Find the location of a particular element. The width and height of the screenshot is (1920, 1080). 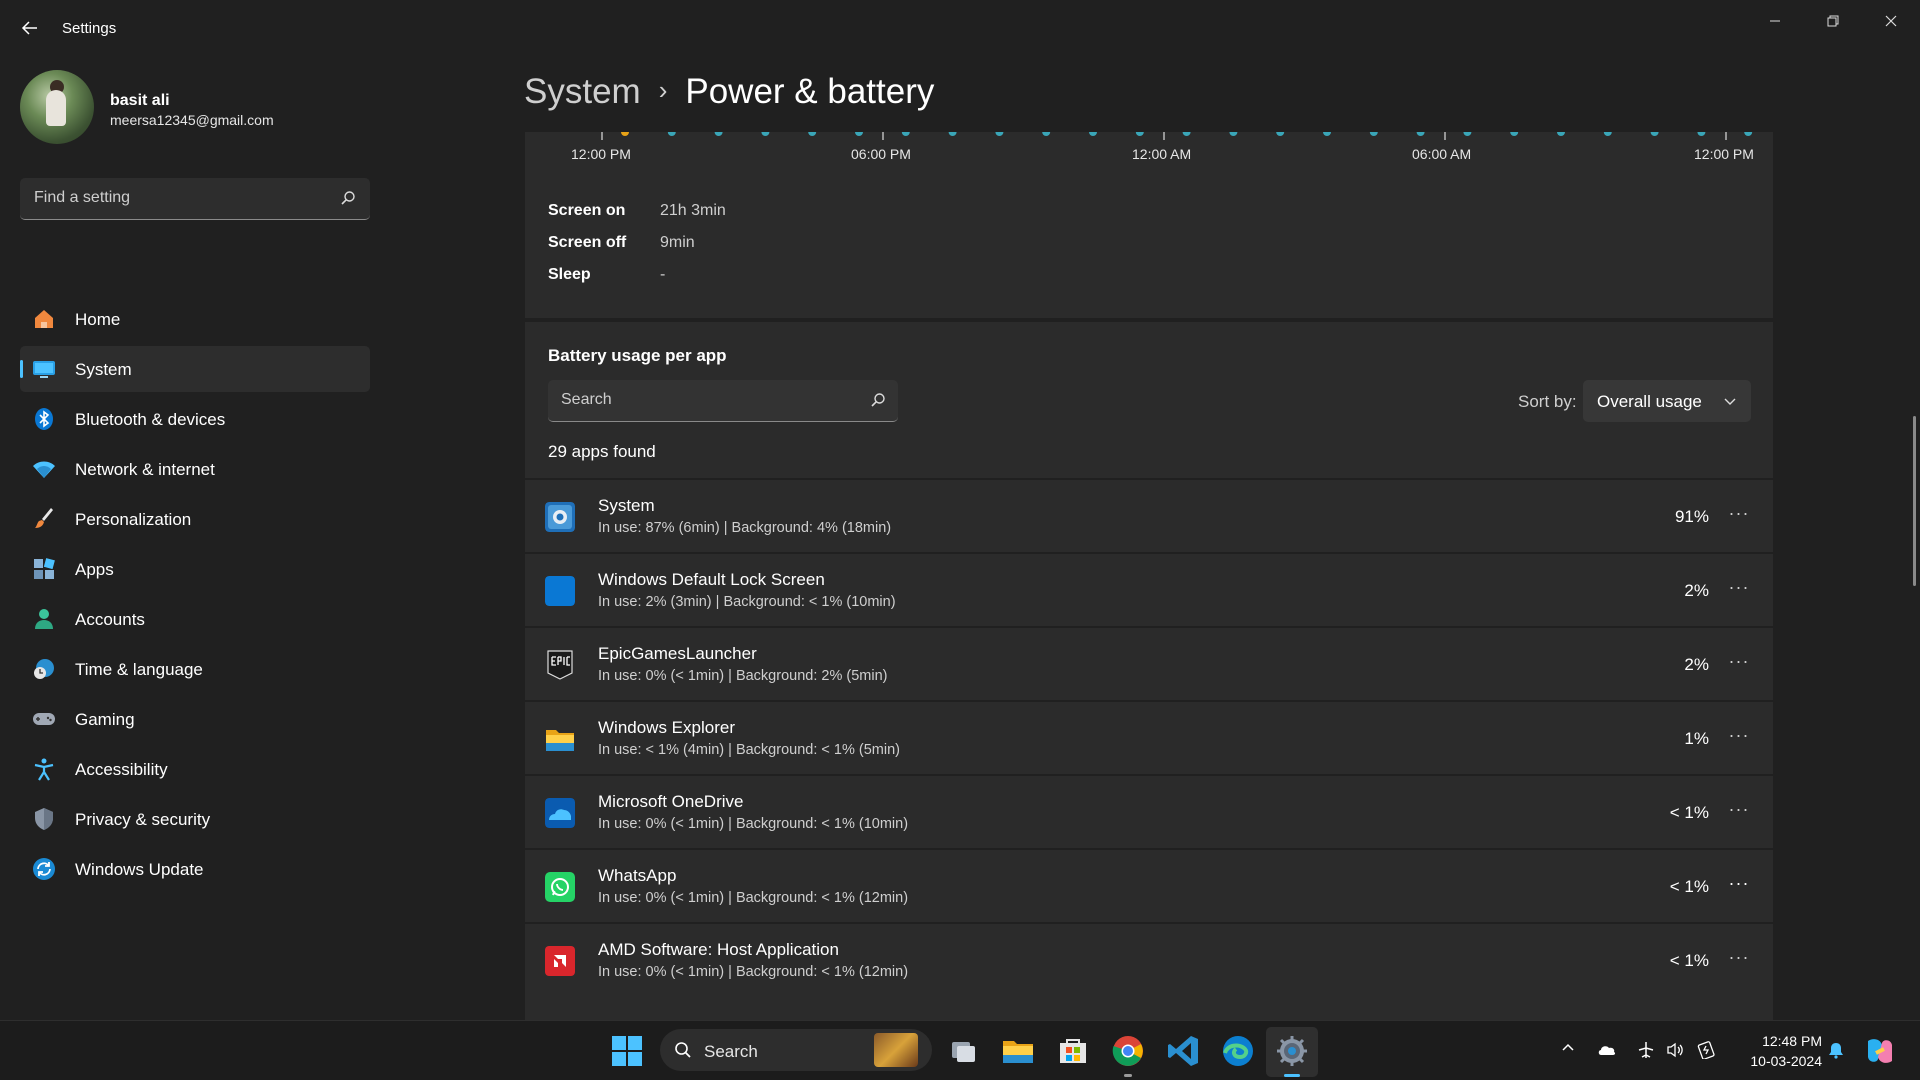

user-profile: basit ali meersa12345@gmail.com is located at coordinates (190, 108).